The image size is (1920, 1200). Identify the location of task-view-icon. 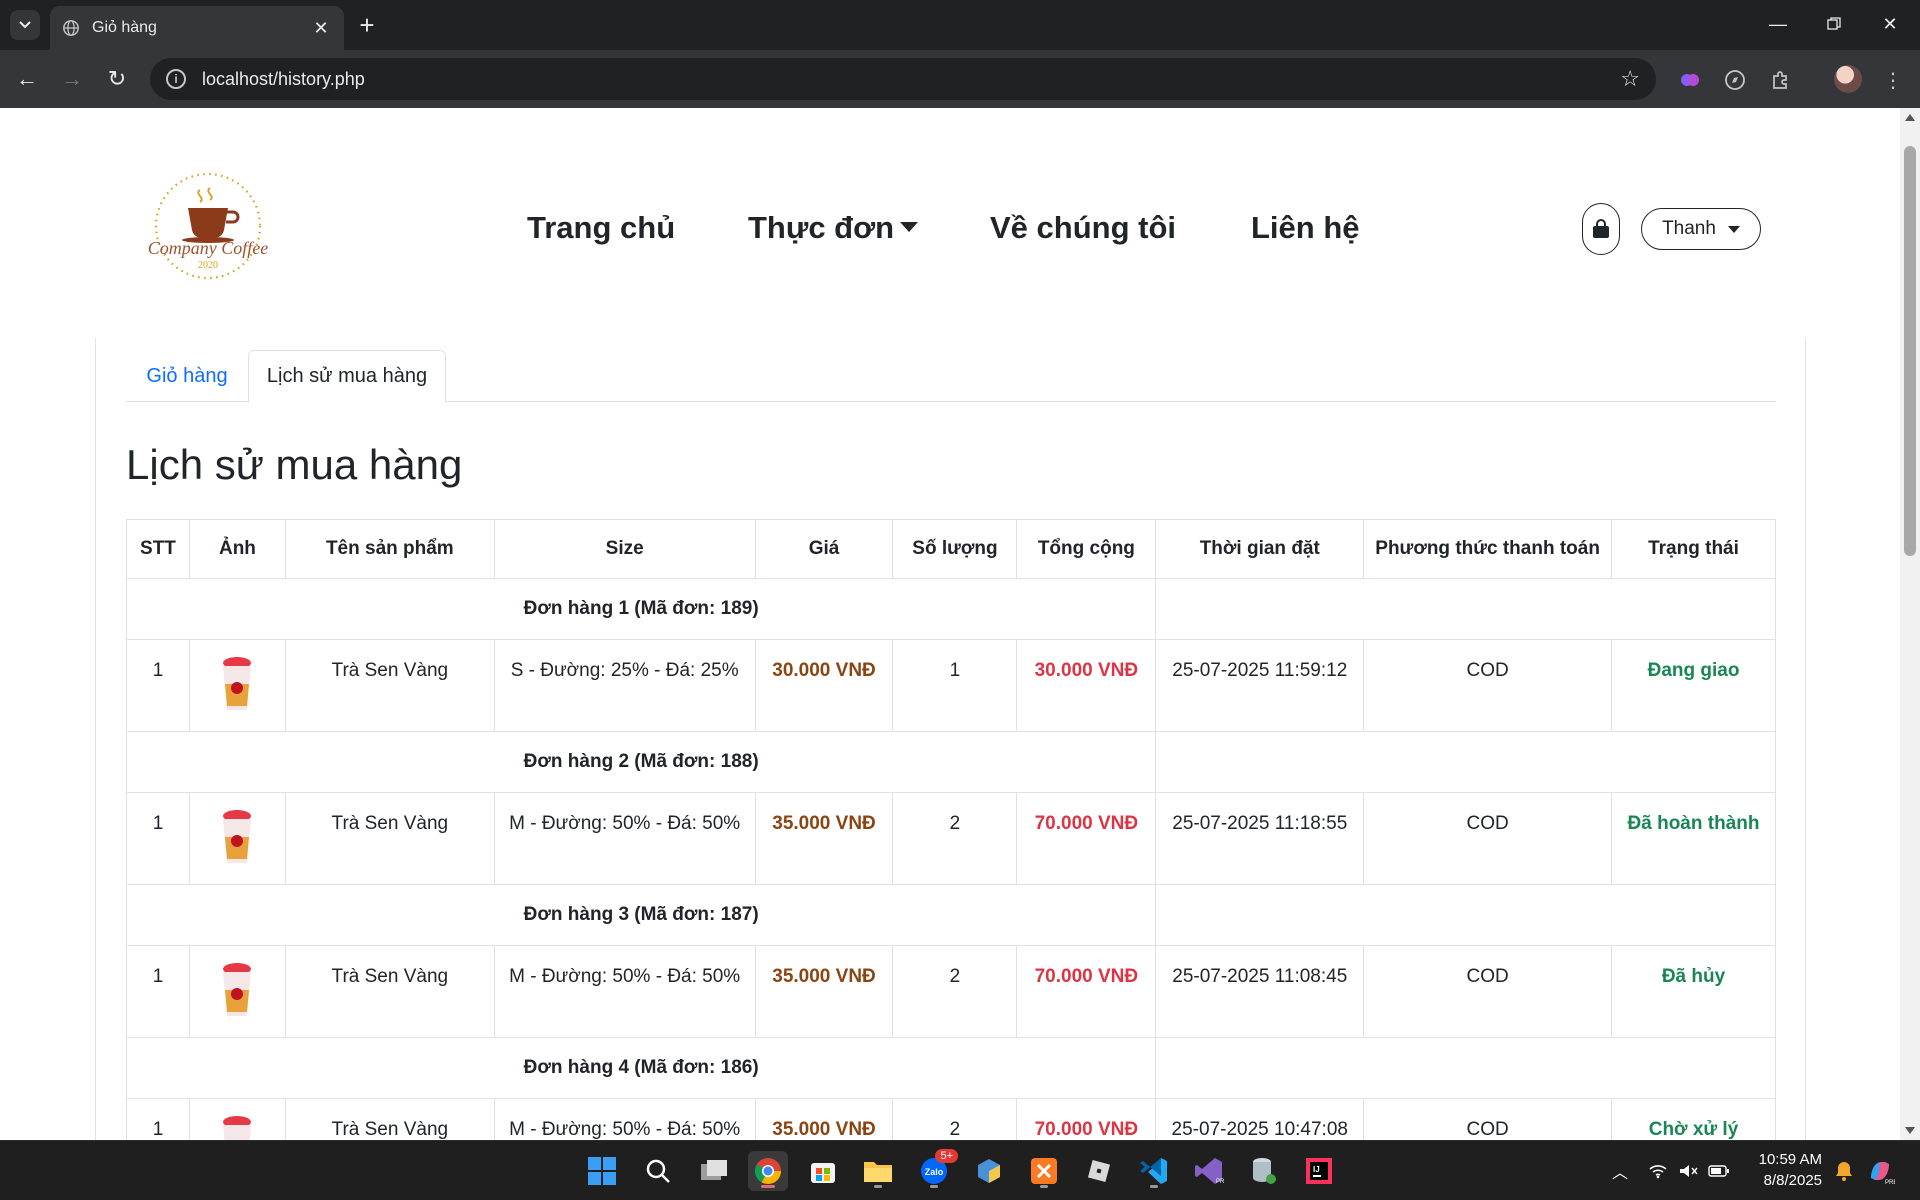
(714, 1171).